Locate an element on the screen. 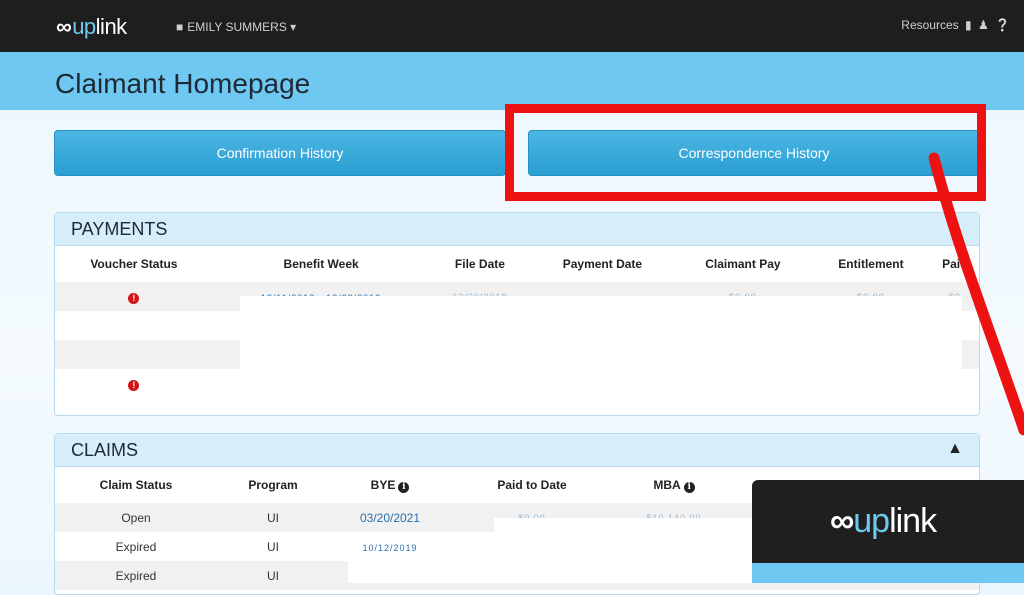 The image size is (1024, 595). logo-up: up is located at coordinates (871, 521).